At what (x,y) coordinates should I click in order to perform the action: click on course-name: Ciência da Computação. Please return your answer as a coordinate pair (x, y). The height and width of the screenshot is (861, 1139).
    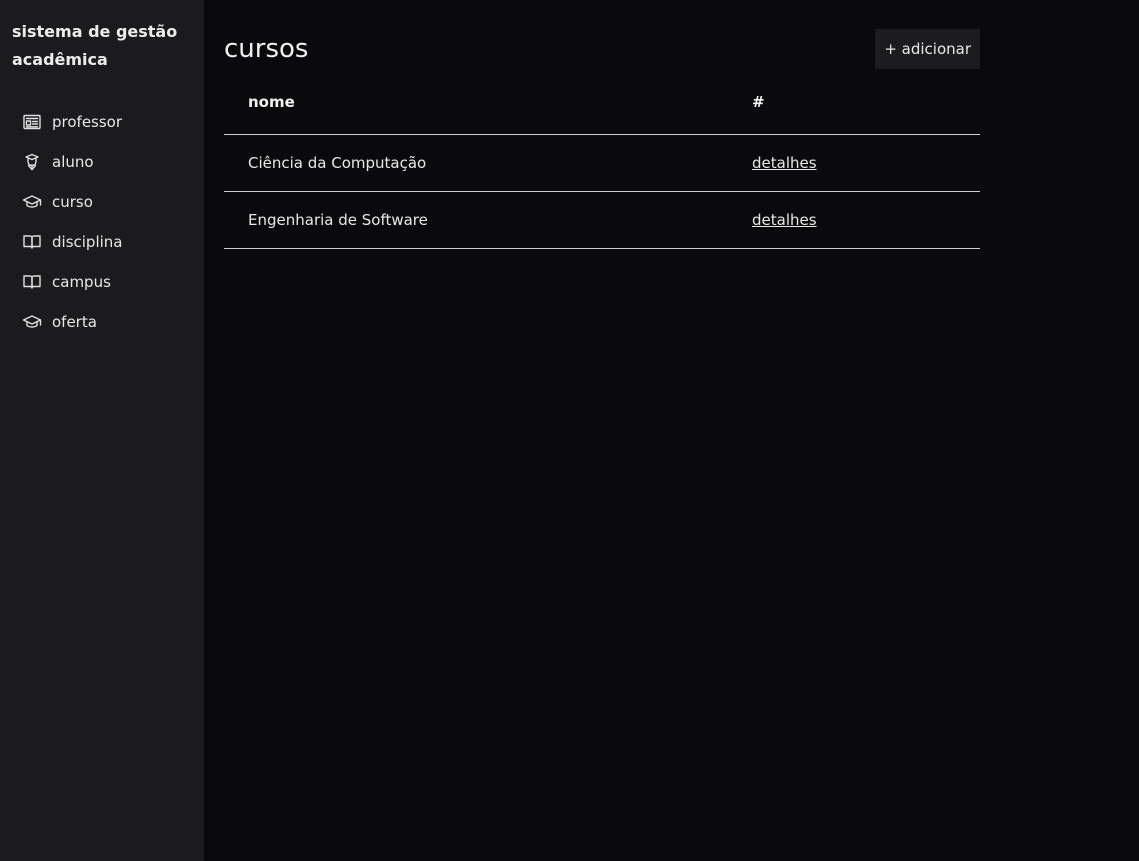
    Looking at the image, I should click on (476, 163).